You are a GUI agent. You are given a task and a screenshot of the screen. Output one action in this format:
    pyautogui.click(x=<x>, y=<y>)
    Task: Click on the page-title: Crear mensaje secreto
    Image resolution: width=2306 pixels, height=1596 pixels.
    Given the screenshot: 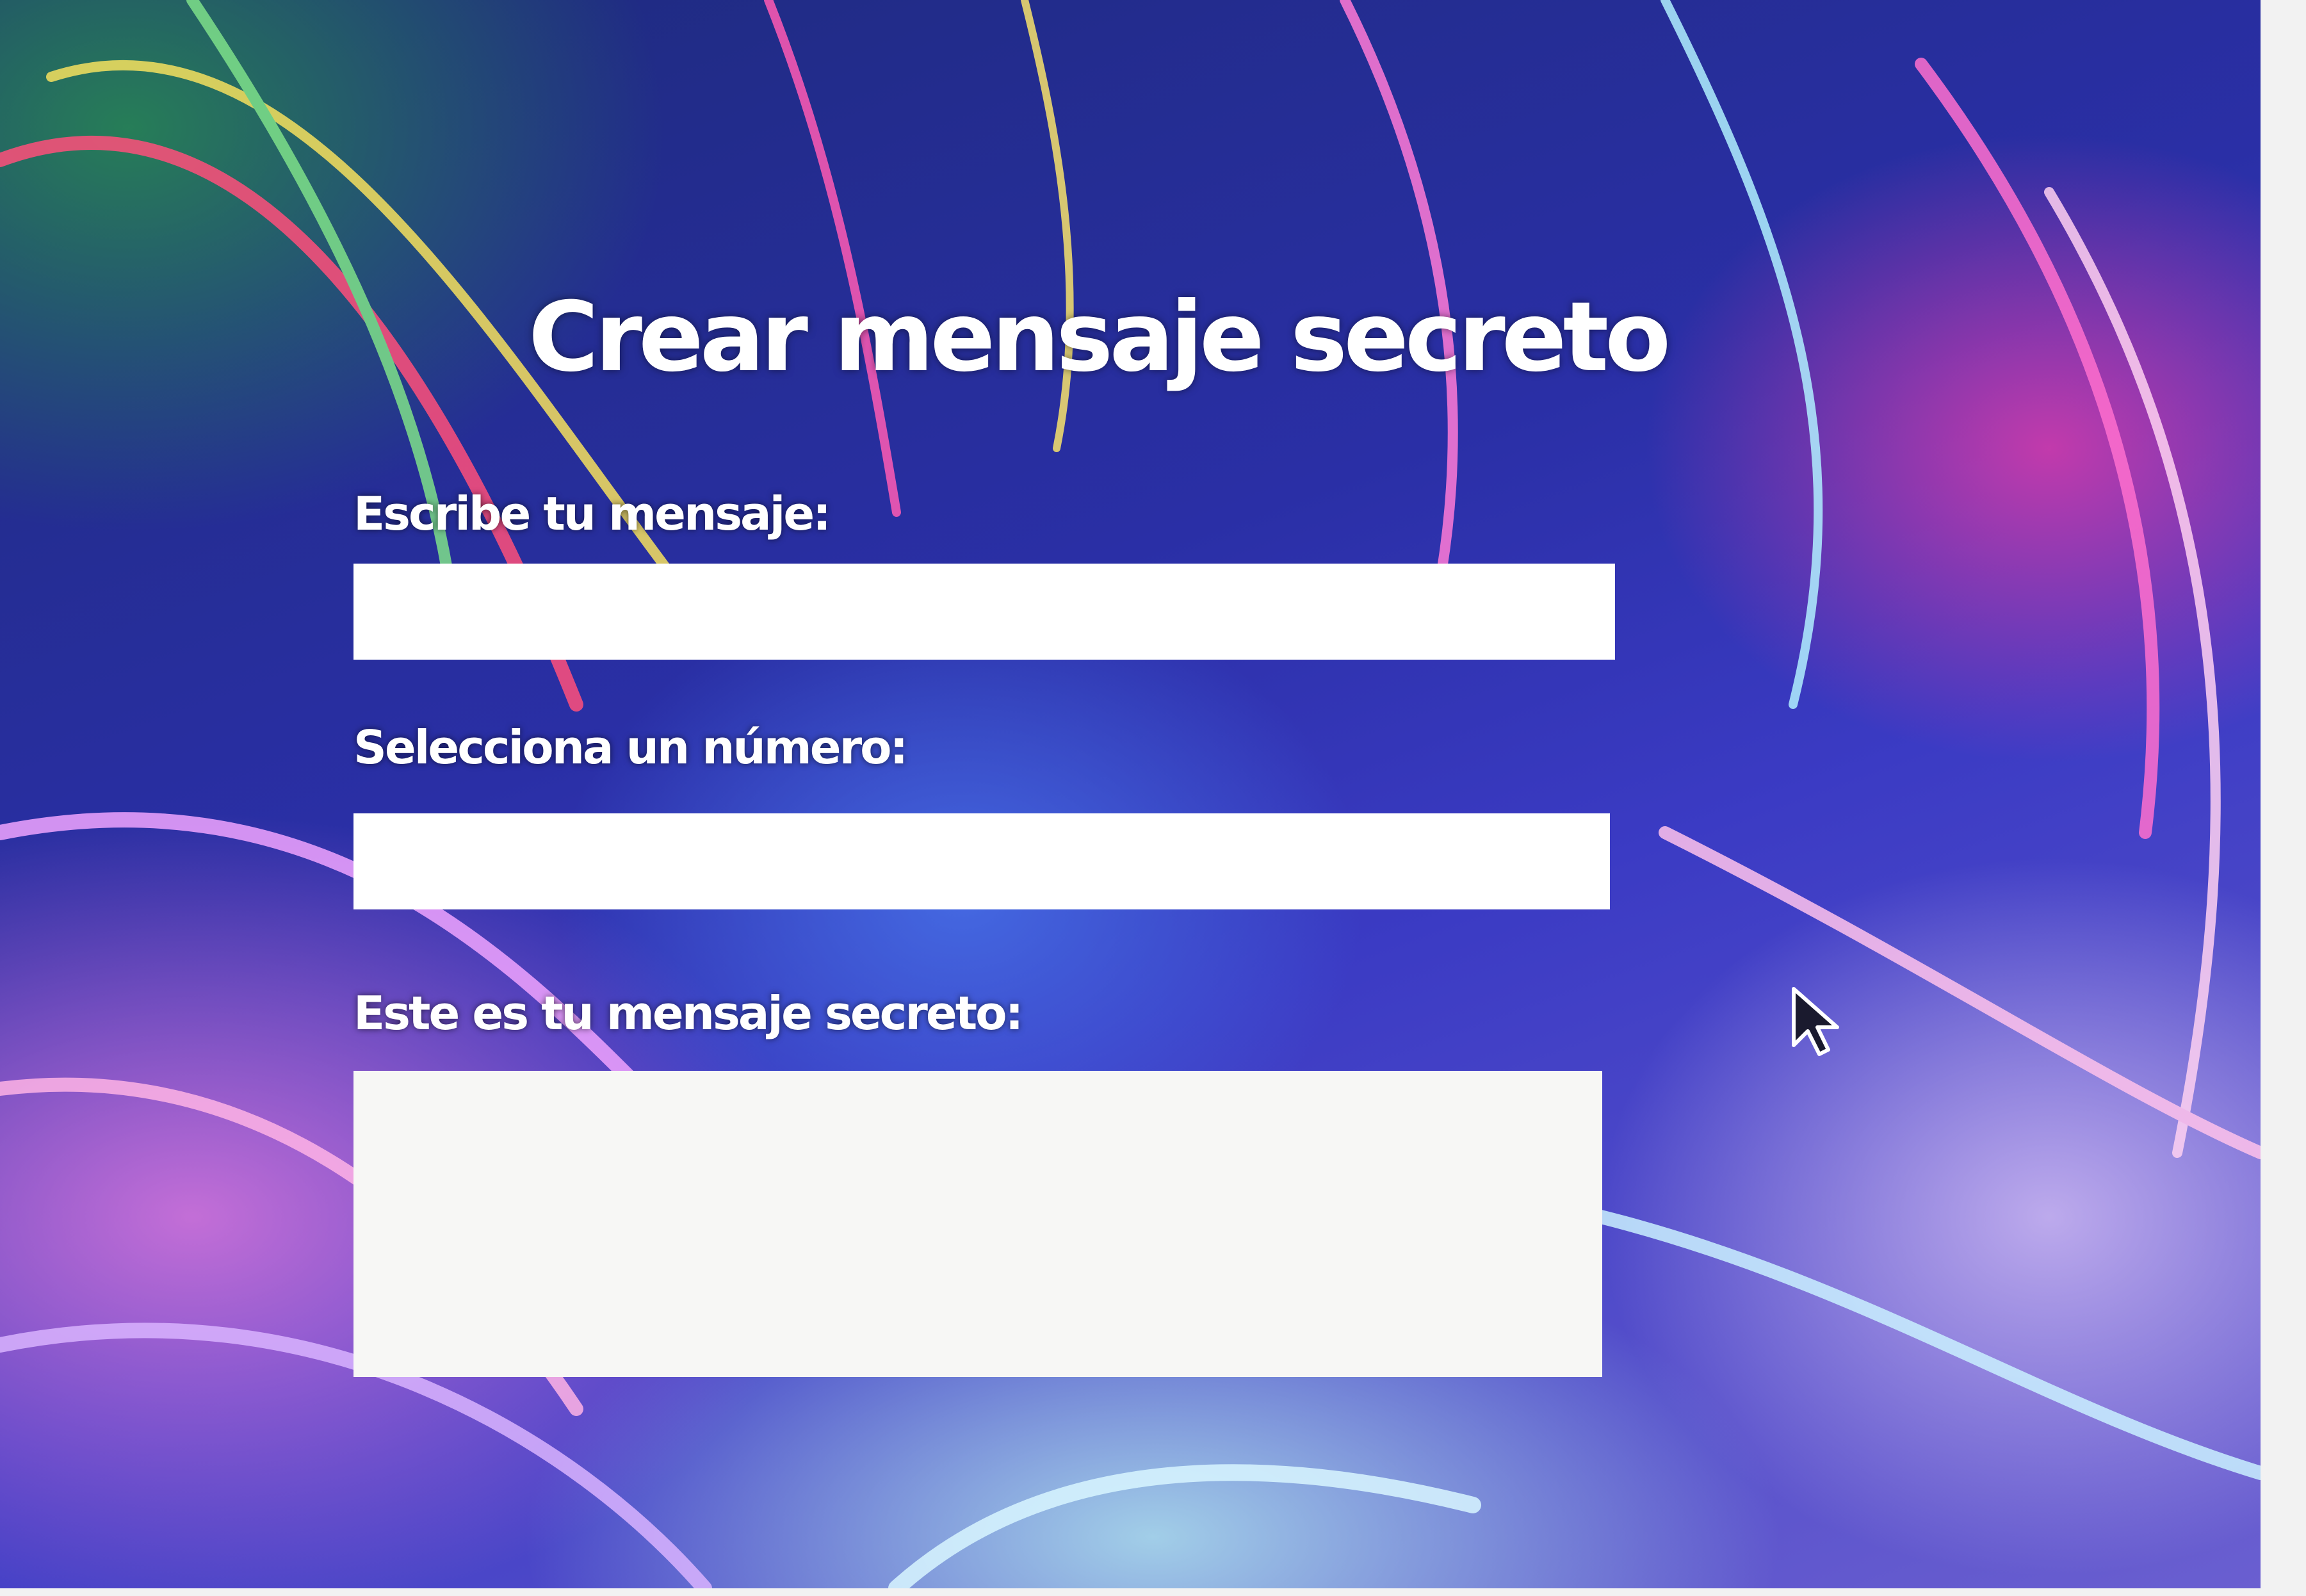 What is the action you would take?
    pyautogui.click(x=1099, y=338)
    